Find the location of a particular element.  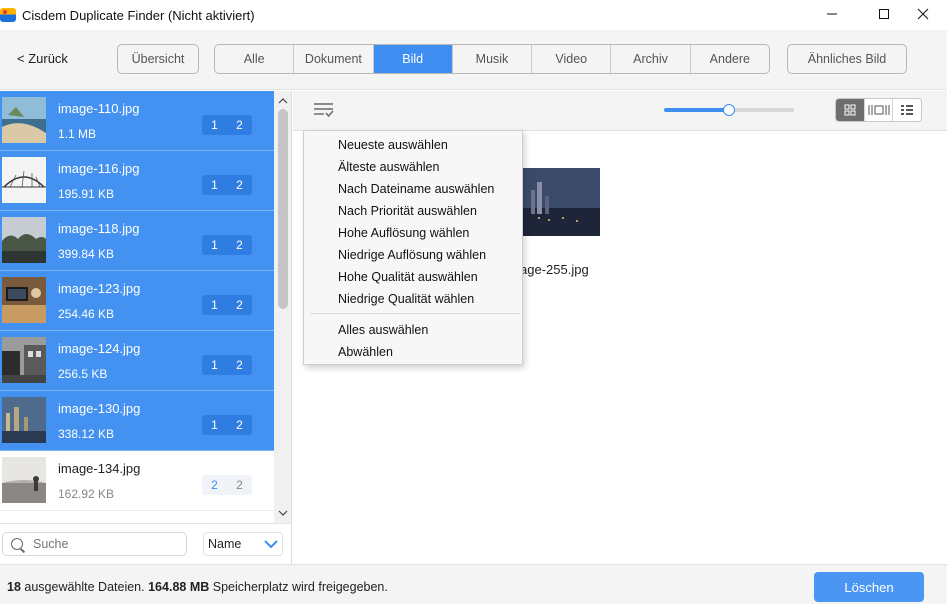

similar-image-button: Ähnliches Bild is located at coordinates (847, 59).